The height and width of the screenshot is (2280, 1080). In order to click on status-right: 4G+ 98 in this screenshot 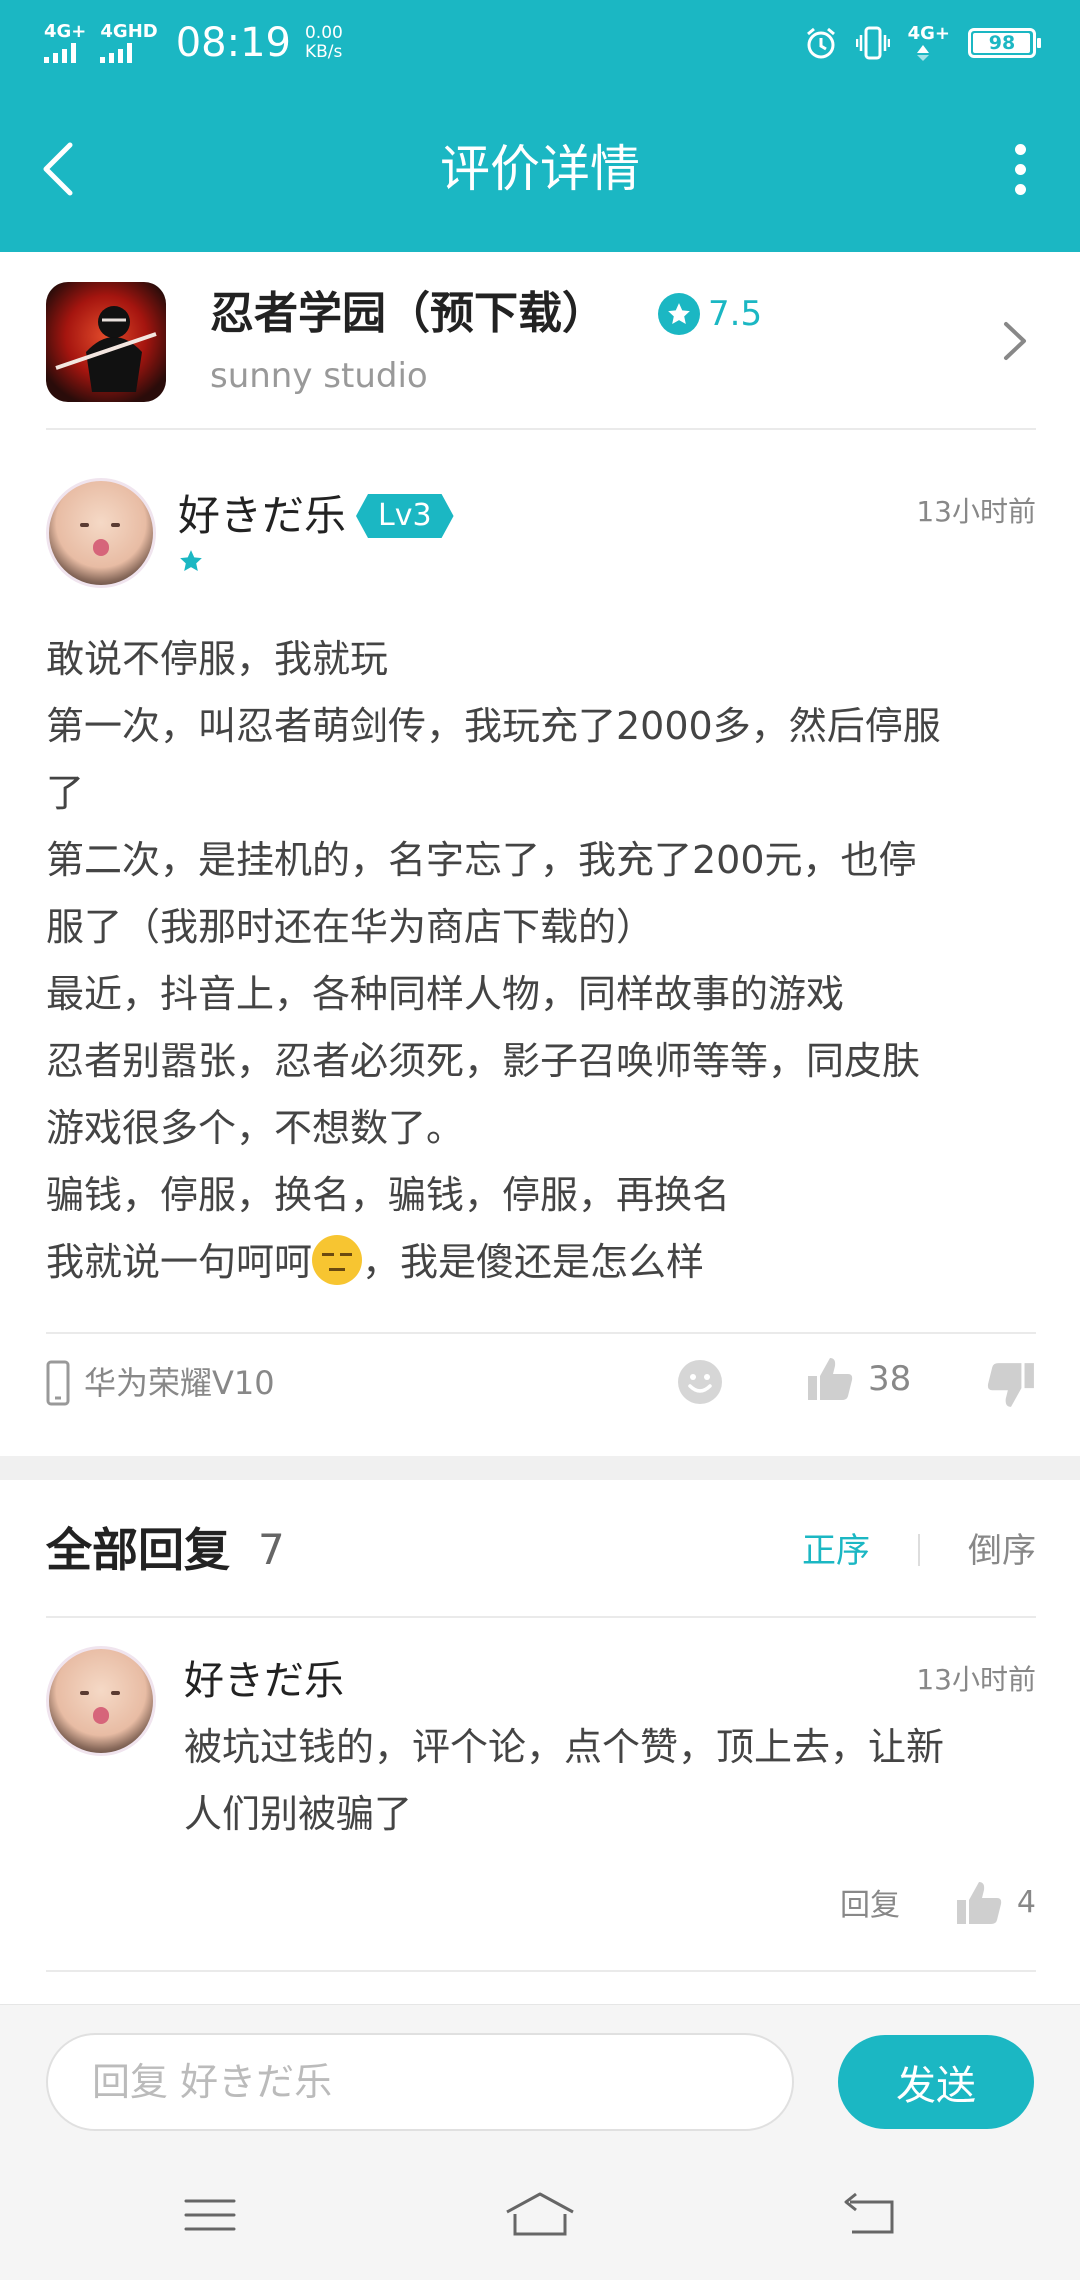, I will do `click(922, 43)`.